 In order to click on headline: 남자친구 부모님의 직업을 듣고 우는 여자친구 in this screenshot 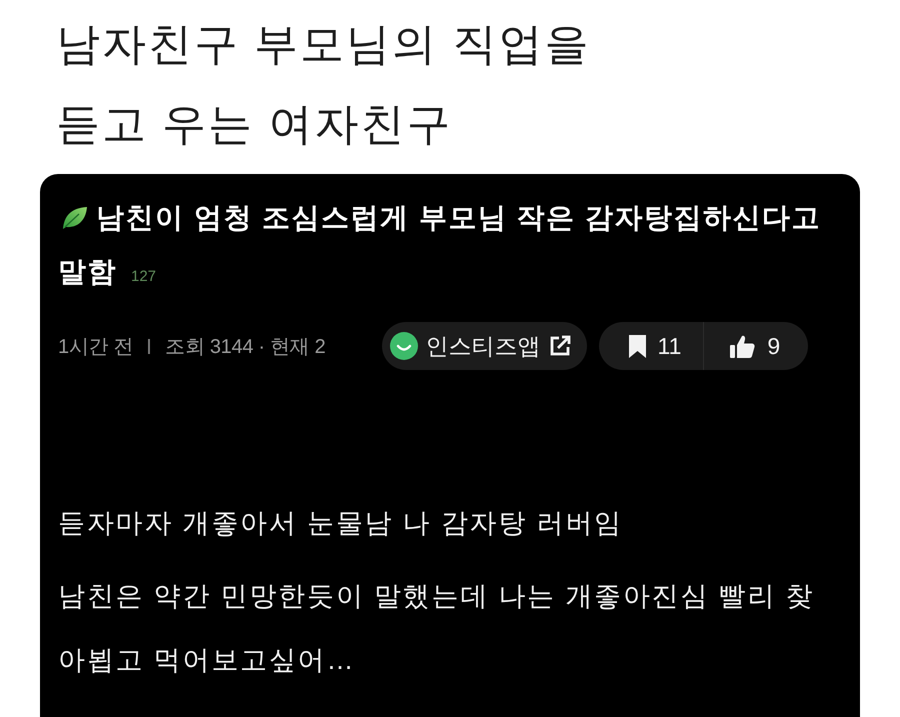, I will do `click(323, 85)`.